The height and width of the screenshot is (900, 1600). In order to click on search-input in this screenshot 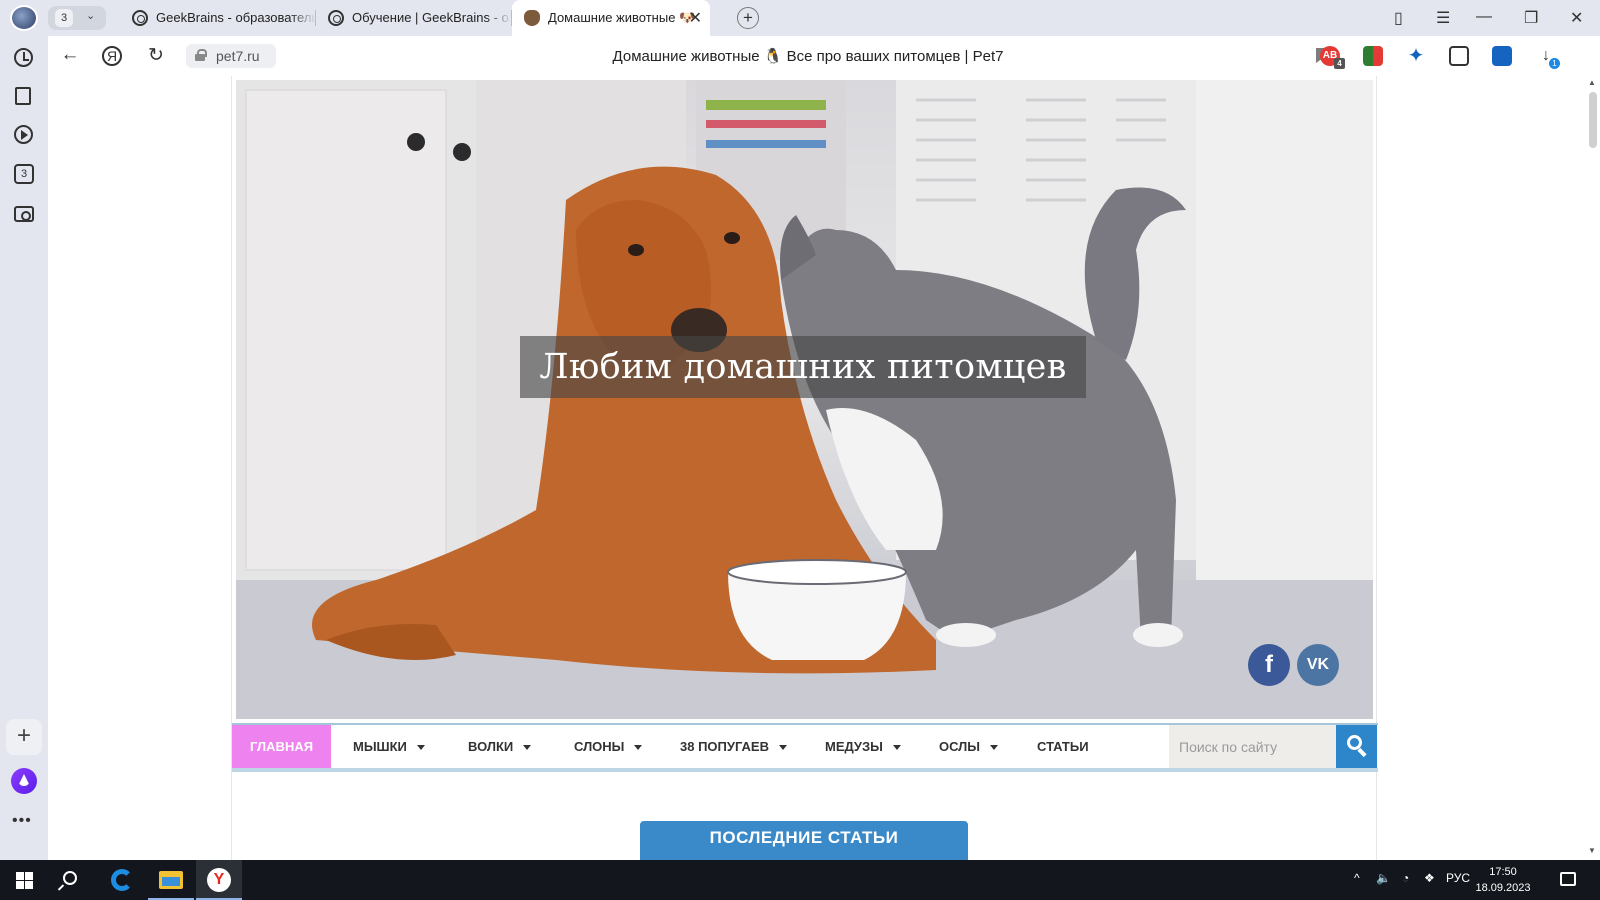, I will do `click(1252, 746)`.